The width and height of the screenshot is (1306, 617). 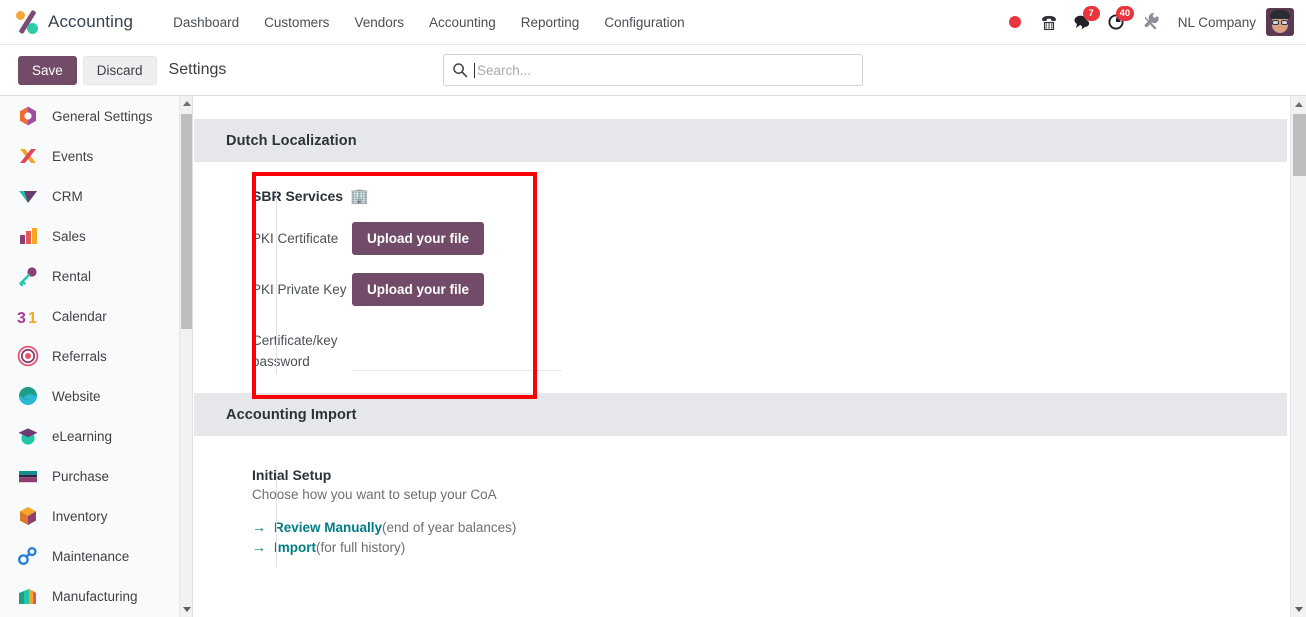 I want to click on sidebar-item-label: Website, so click(x=76, y=396).